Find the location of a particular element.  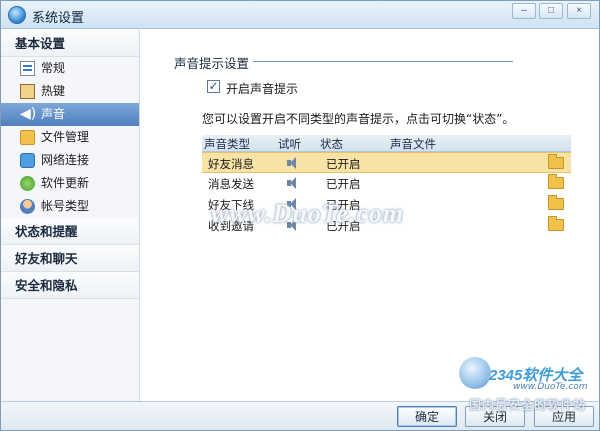

sidebar-item-file-management: 文件管理 is located at coordinates (70, 137).